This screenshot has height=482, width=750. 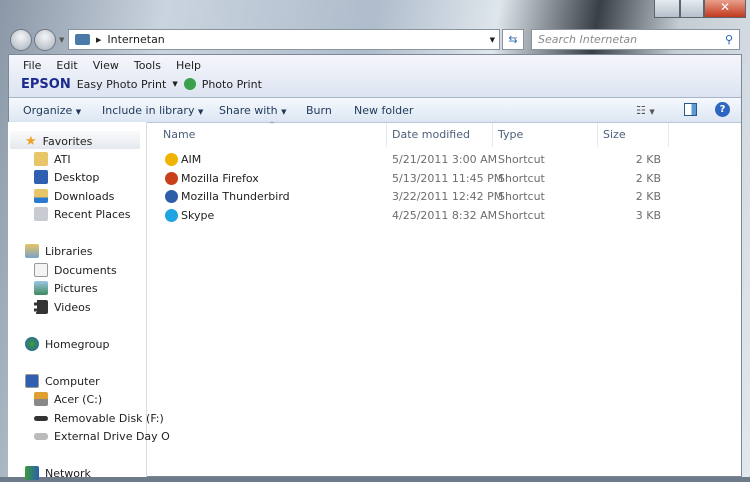 I want to click on nav-network: Network, so click(x=58, y=473).